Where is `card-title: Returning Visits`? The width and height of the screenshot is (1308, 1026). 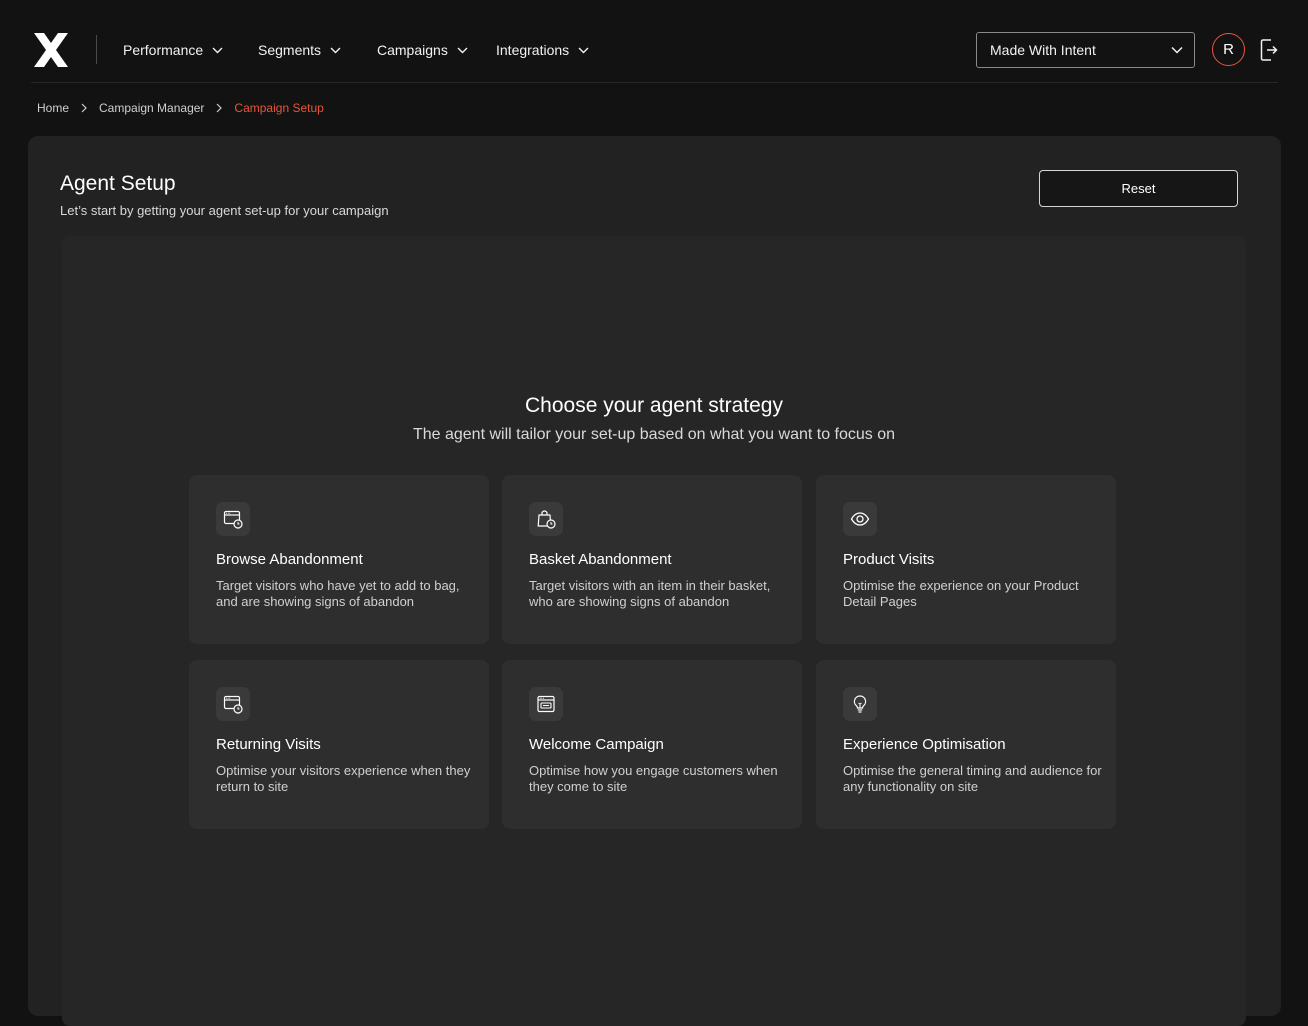 card-title: Returning Visits is located at coordinates (268, 744).